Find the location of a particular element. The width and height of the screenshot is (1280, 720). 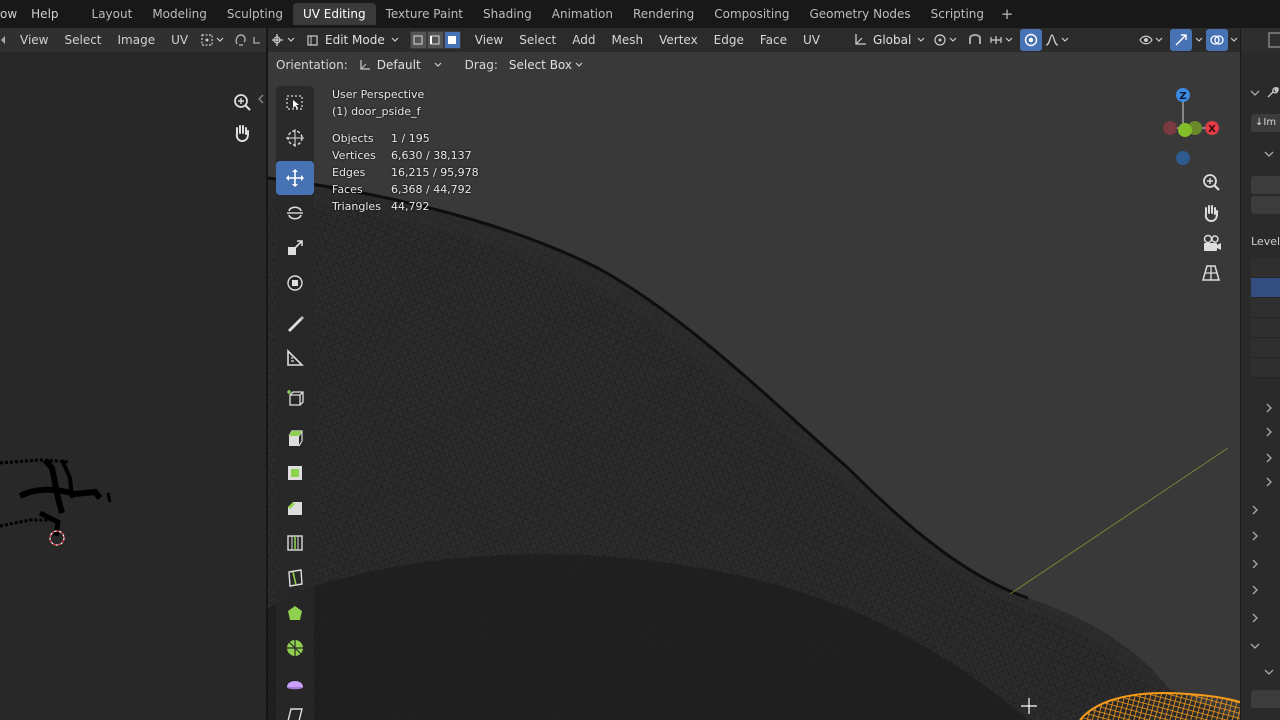

overlay-toggle-icon is located at coordinates (1217, 40).